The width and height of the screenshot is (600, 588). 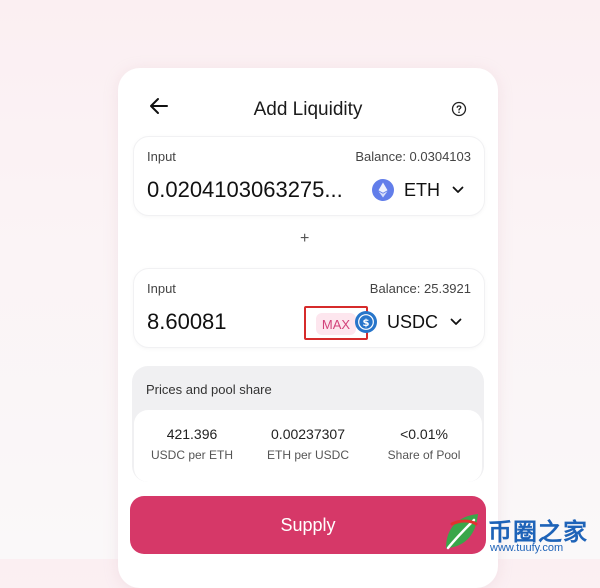 What do you see at coordinates (305, 238) in the screenshot?
I see `plus-icon: +` at bounding box center [305, 238].